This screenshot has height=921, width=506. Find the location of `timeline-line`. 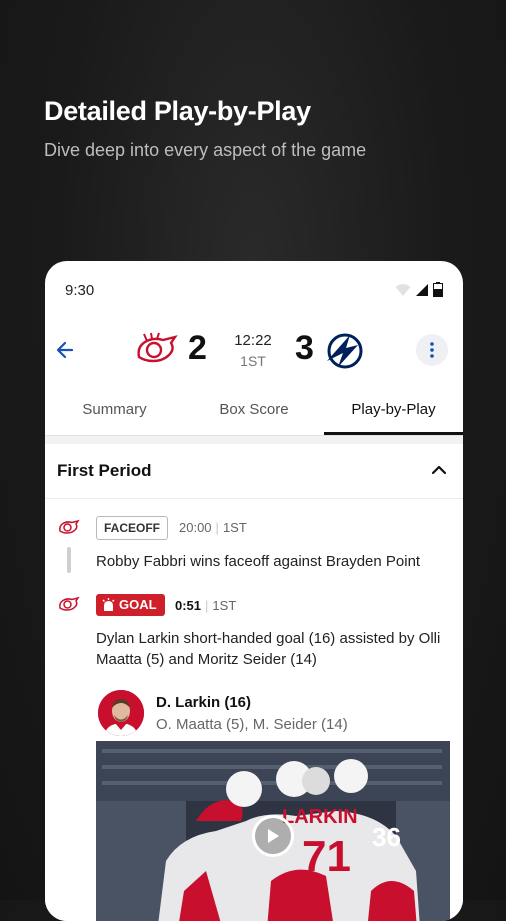

timeline-line is located at coordinates (69, 560).